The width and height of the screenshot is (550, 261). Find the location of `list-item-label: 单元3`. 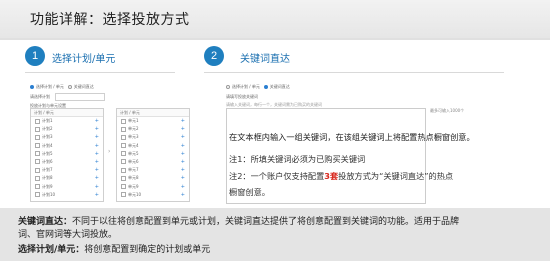

list-item-label: 单元3 is located at coordinates (133, 137).